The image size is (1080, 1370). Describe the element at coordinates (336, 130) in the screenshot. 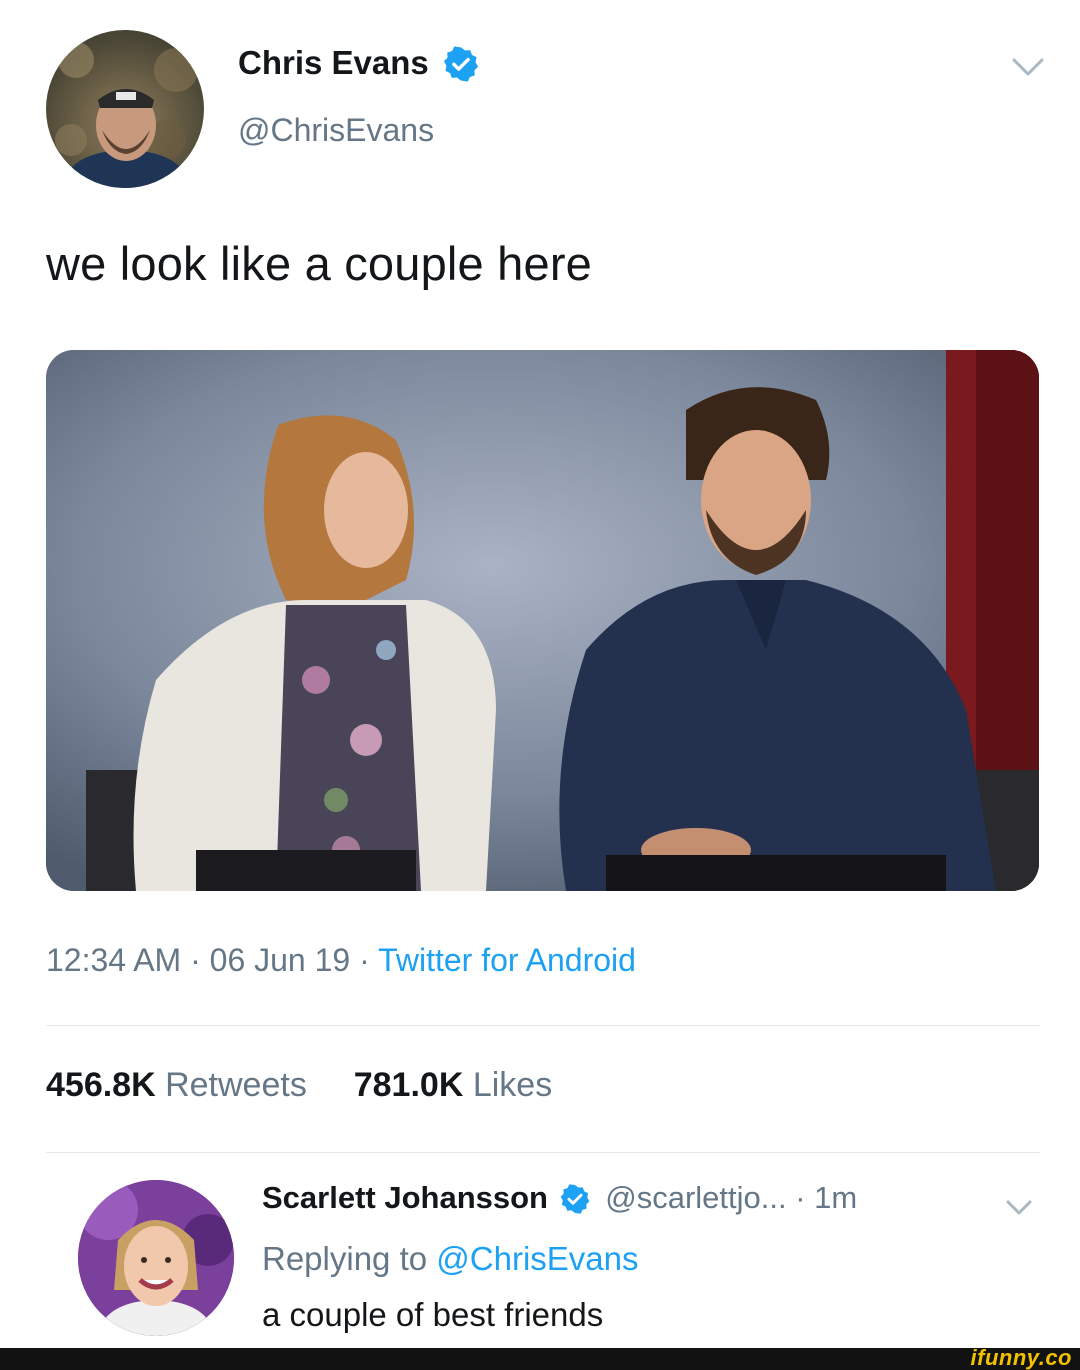

I see `author-handle: @ChrisEvans` at that location.